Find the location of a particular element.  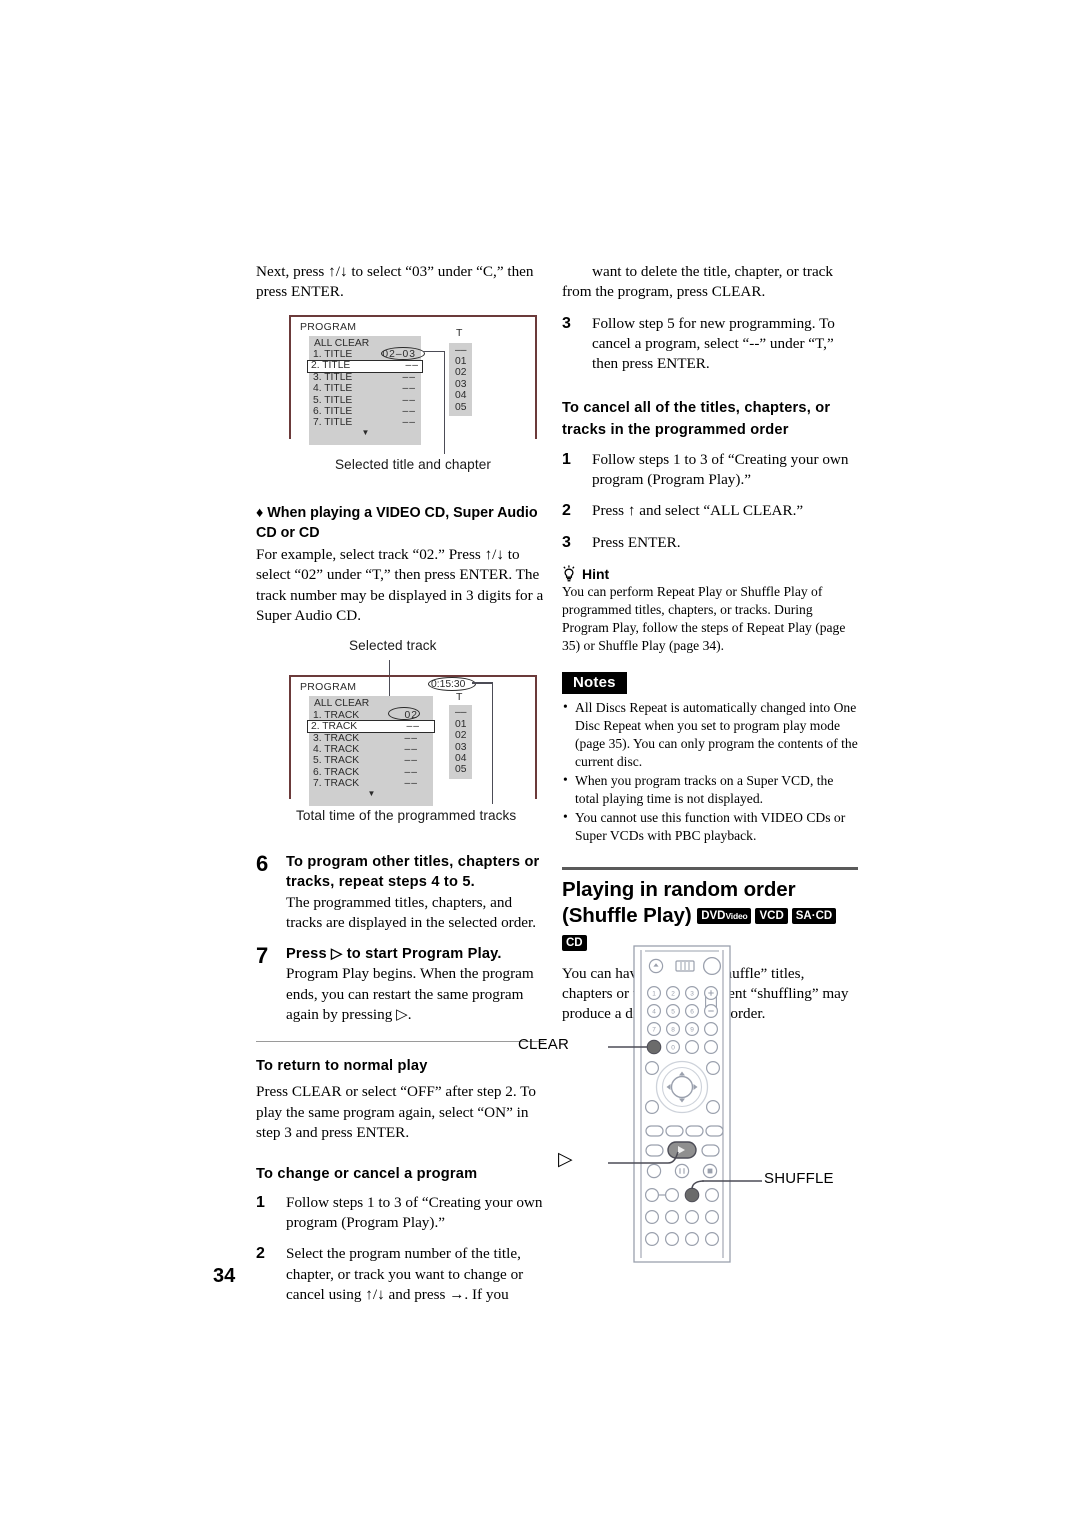

hint-heading: Hint is located at coordinates (710, 573).